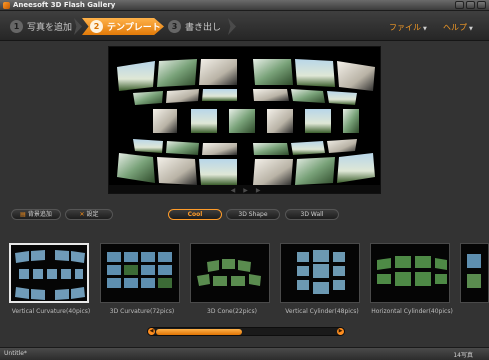  Describe the element at coordinates (322, 311) in the screenshot. I see `template-label: Vertical Cylinder(48pics)` at that location.